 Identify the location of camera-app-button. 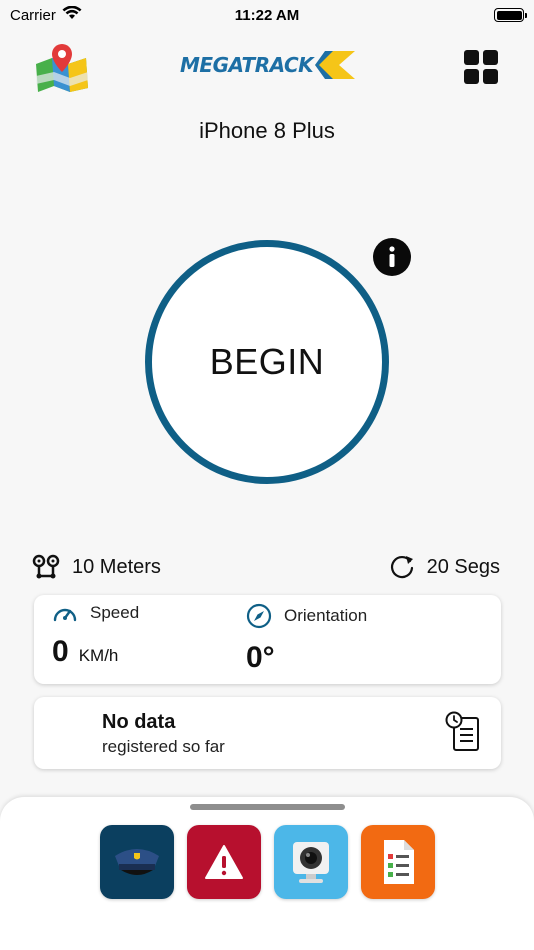
(311, 862).